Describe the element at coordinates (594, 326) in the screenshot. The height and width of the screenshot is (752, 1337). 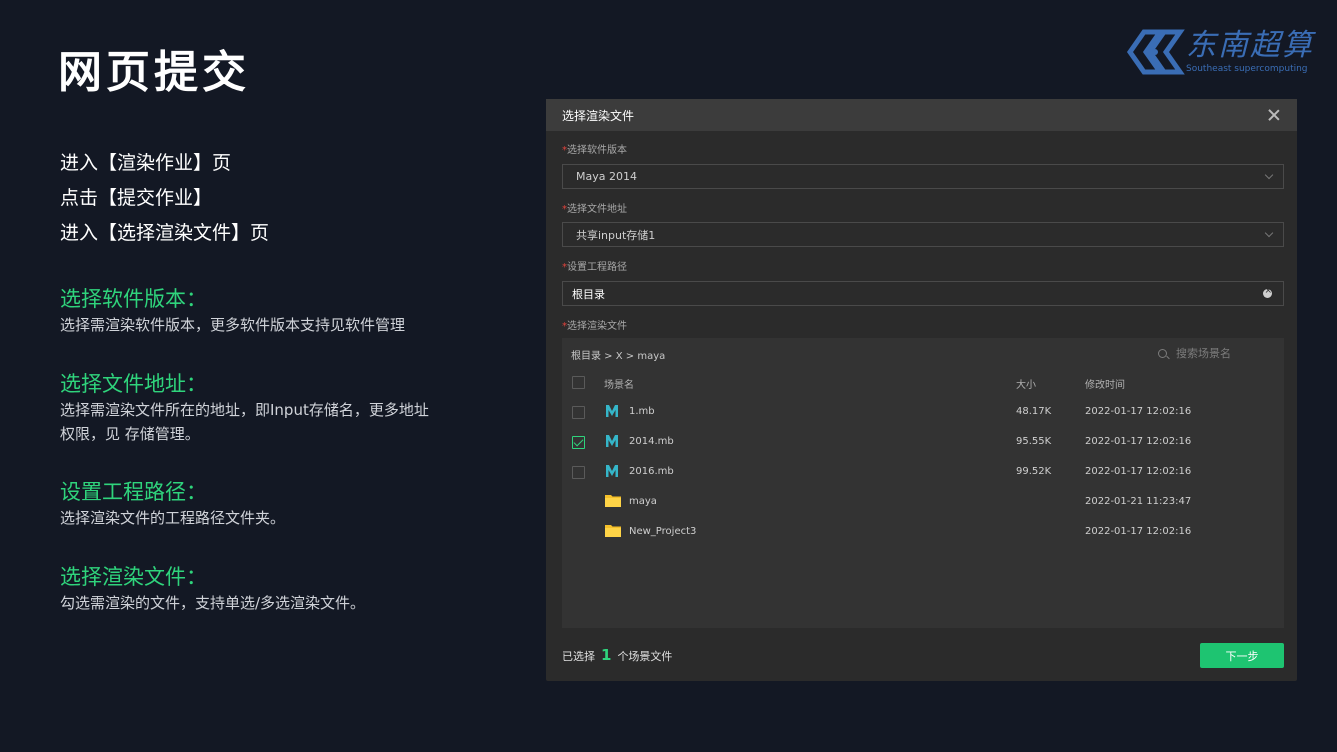
I see `files-label: *选择渲染文件` at that location.